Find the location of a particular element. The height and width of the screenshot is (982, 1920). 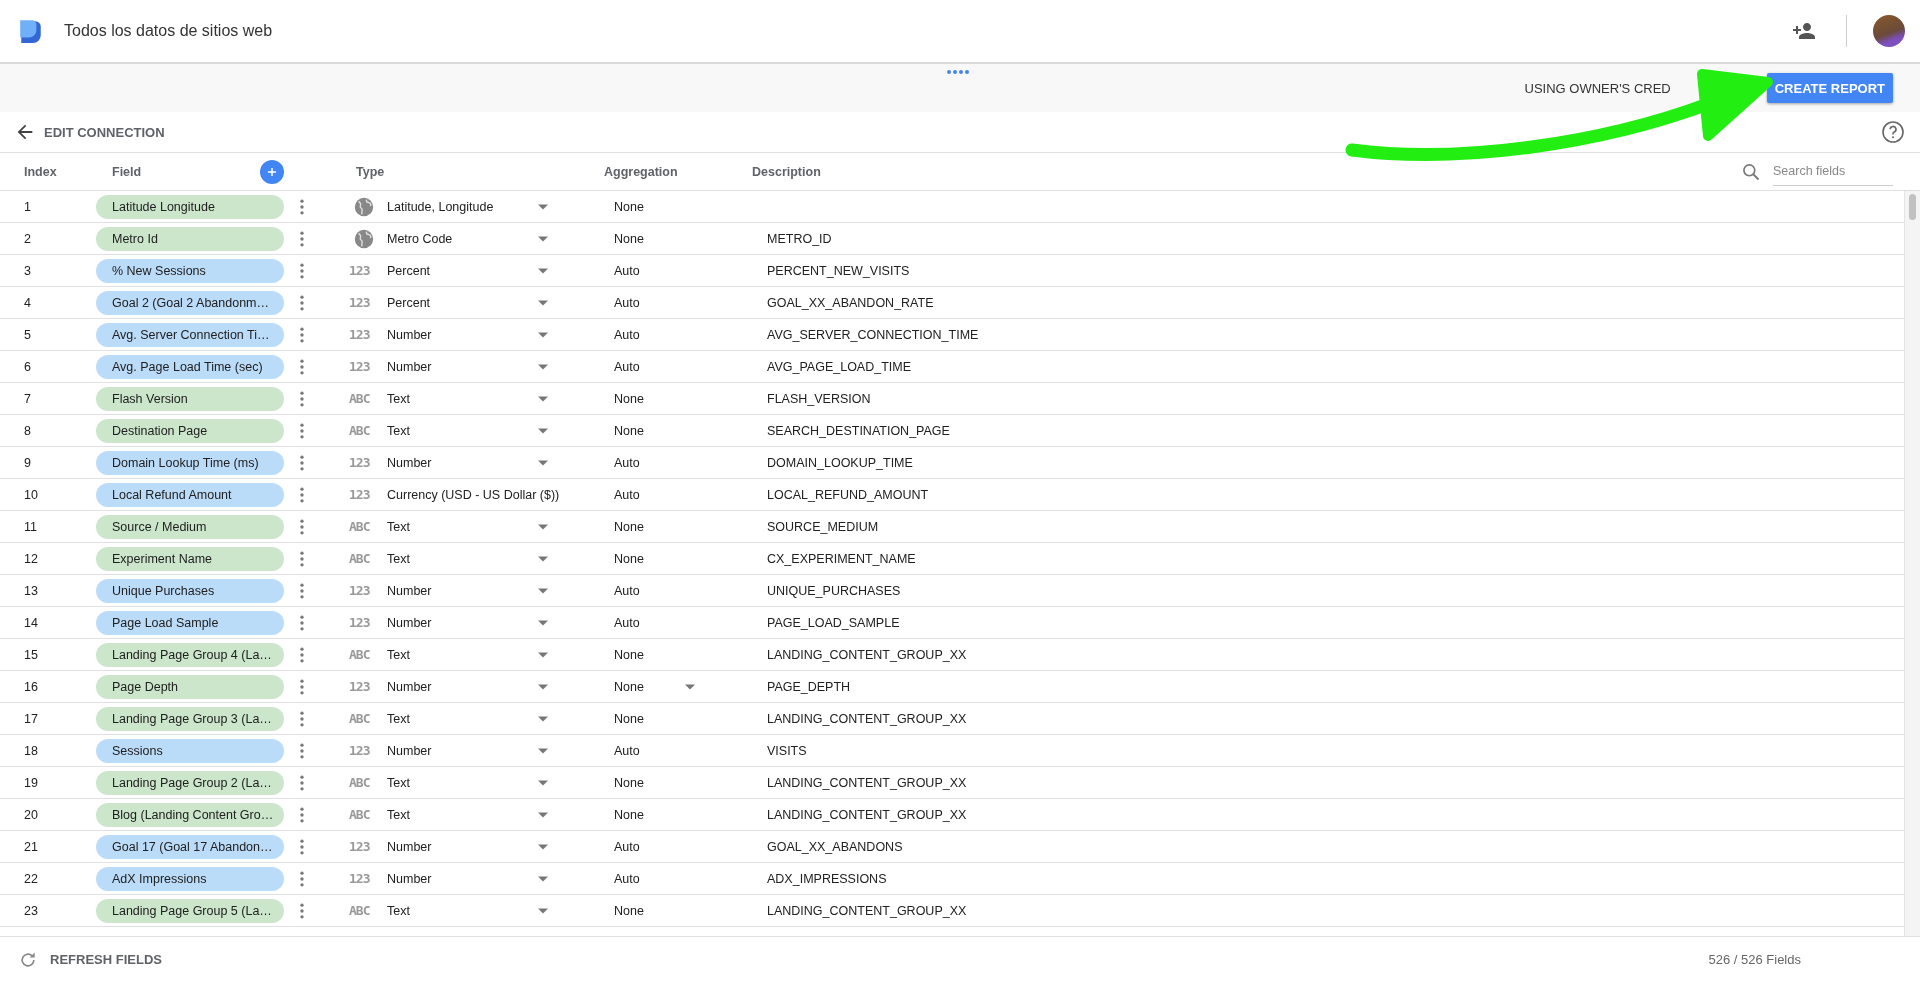

type-cell: Metro Code is located at coordinates (457, 238).